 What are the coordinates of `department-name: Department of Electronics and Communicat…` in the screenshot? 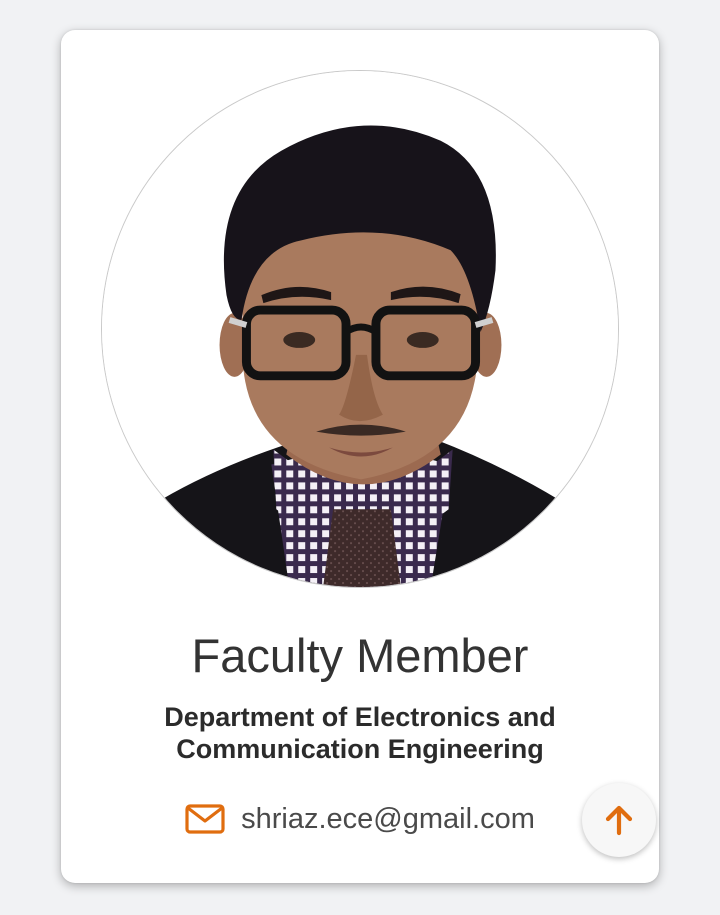 It's located at (360, 733).